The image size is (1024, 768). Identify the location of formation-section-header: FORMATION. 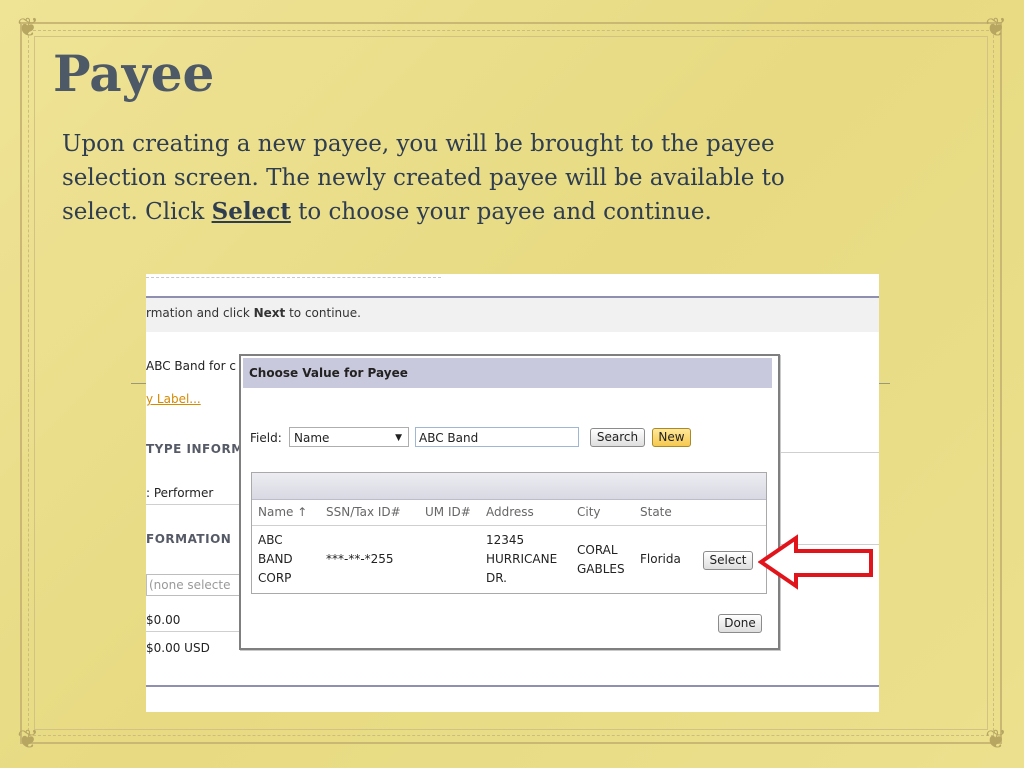
(189, 539).